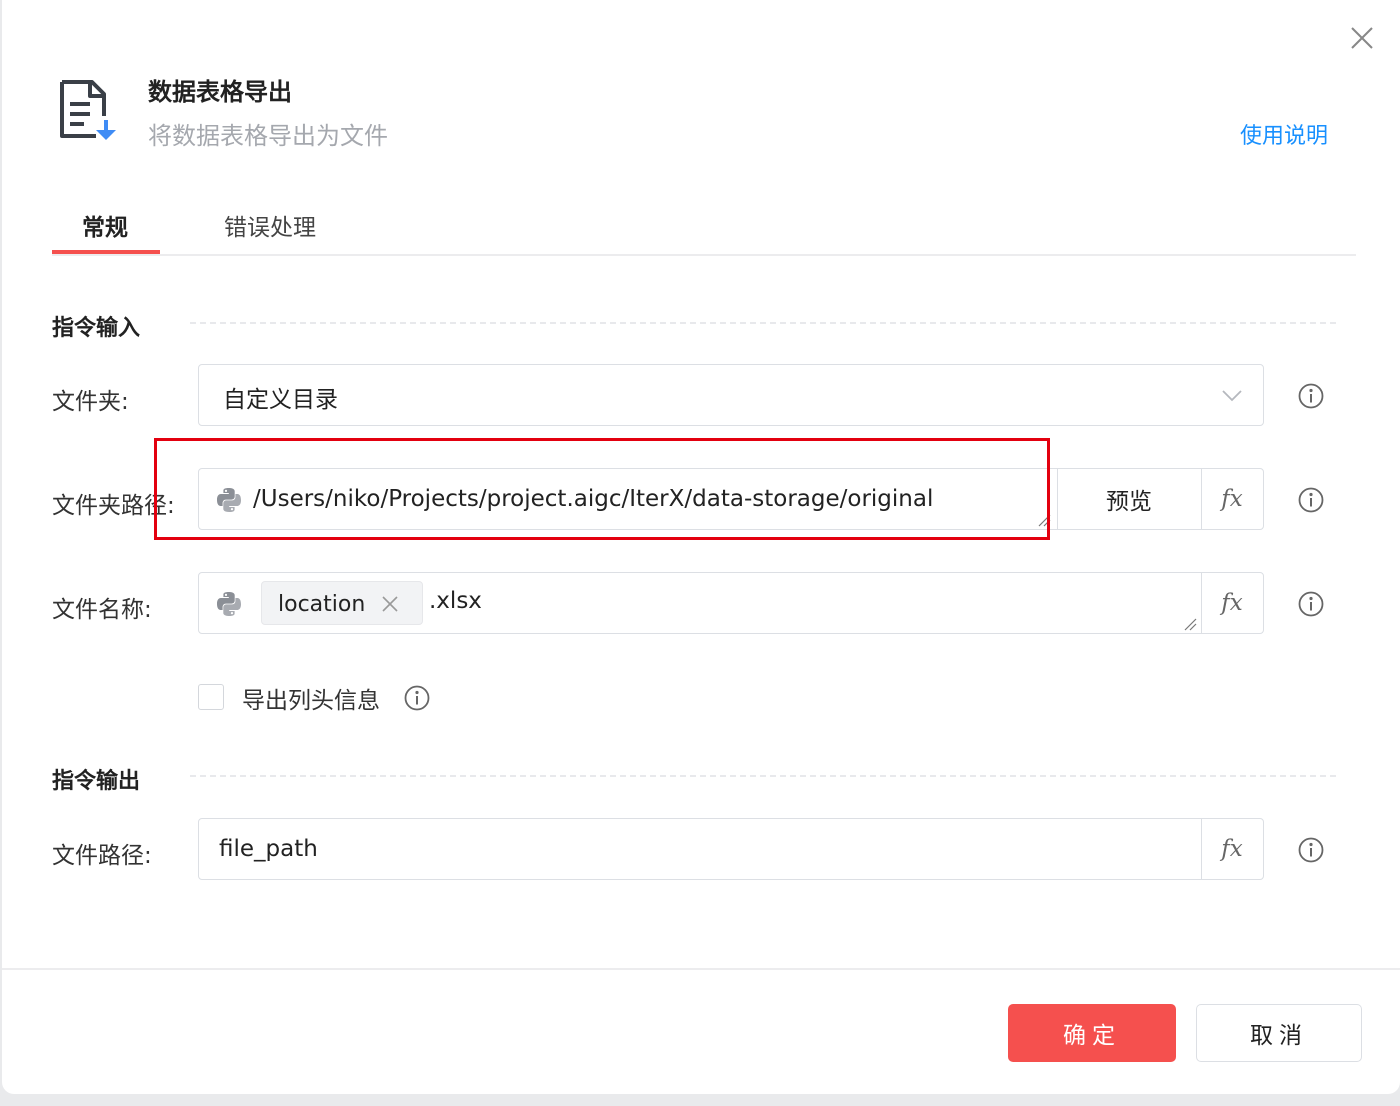 This screenshot has height=1106, width=1400. Describe the element at coordinates (88, 110) in the screenshot. I see `file-export-icon` at that location.